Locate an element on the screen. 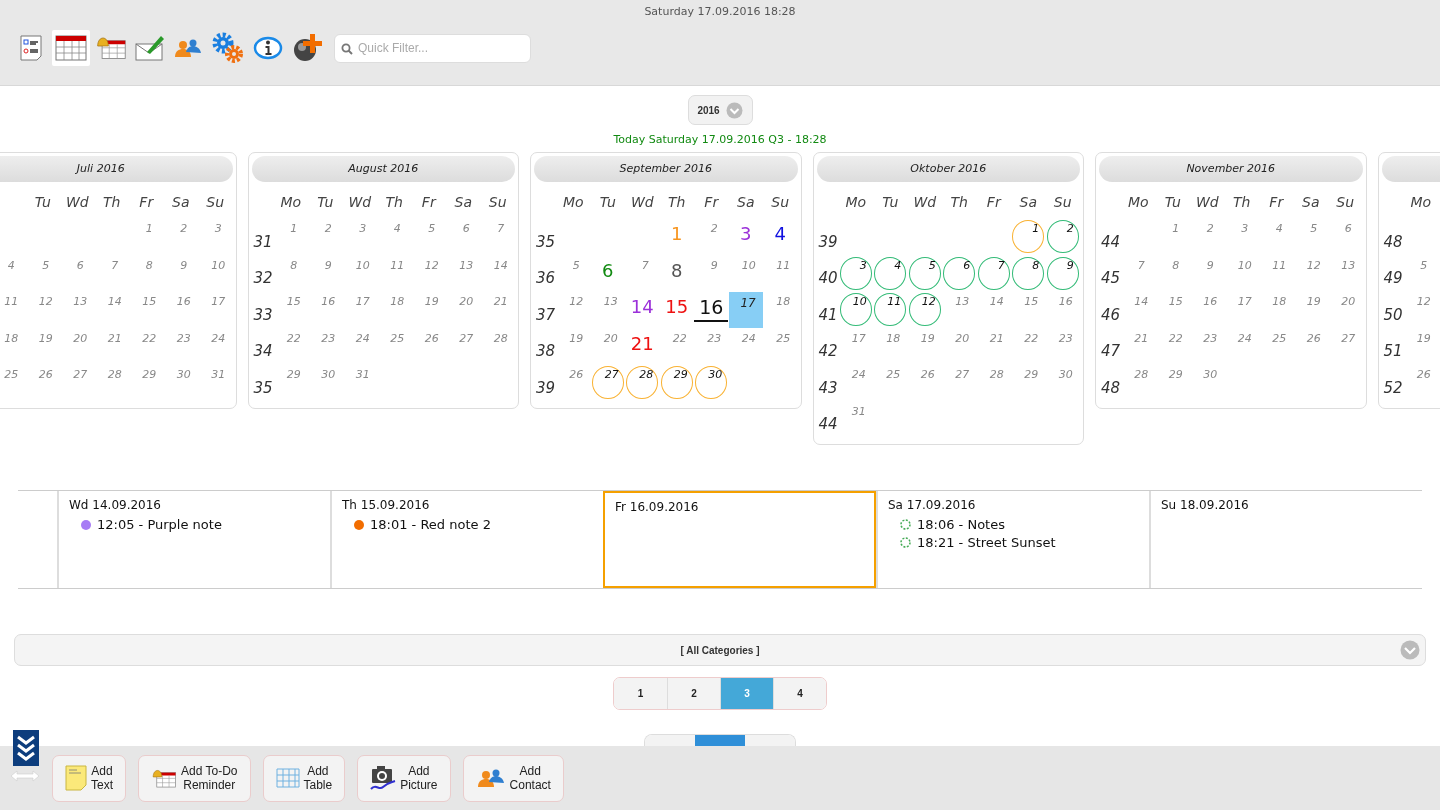 The width and height of the screenshot is (1440, 810). calendar-entry: 18:21 - Street Sunset is located at coordinates (972, 542).